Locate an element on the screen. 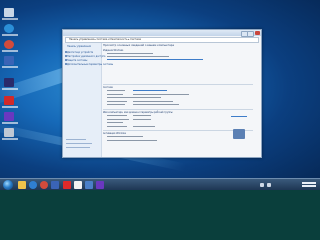 The height and width of the screenshot is (240, 320). start-button is located at coordinates (8, 185).